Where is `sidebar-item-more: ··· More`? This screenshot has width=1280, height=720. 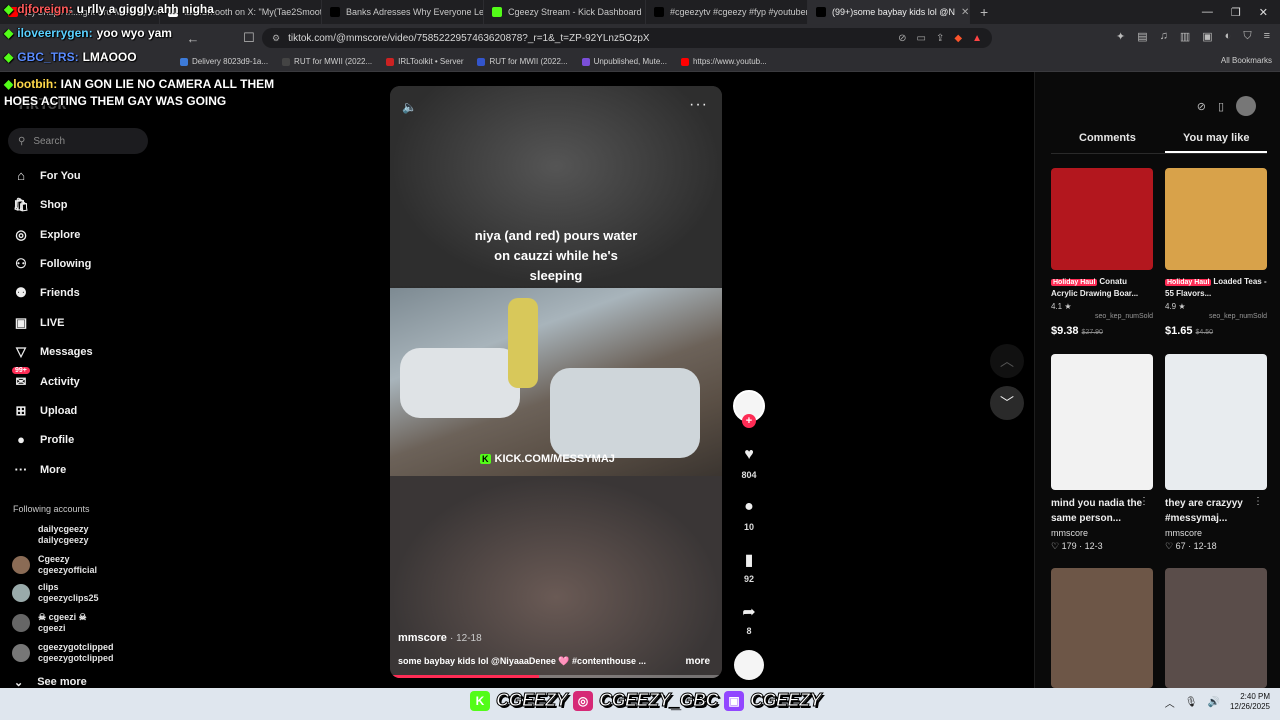 sidebar-item-more: ··· More is located at coordinates (39, 469).